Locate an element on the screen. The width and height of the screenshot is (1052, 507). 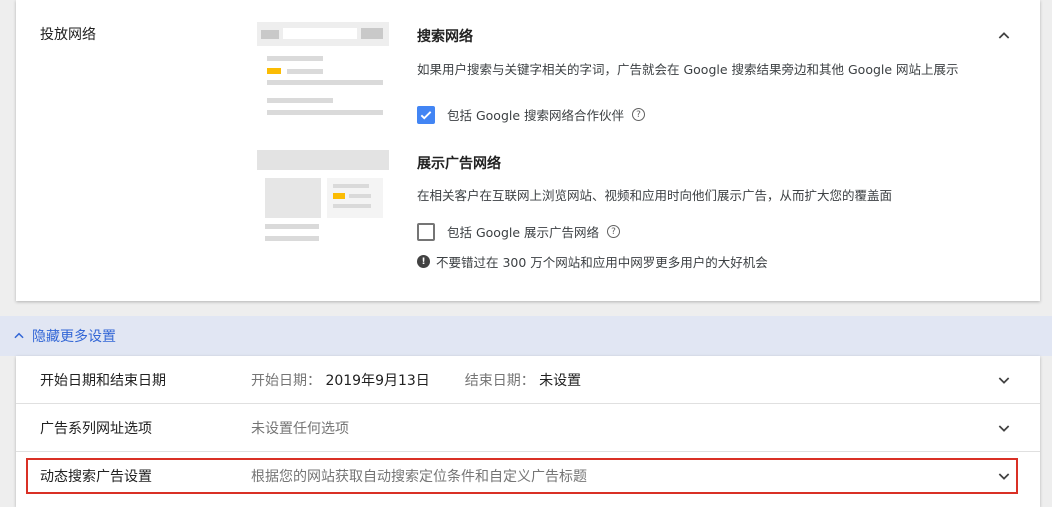
hide-more-settings-toggle: 隐藏更多设置 is located at coordinates (526, 336).